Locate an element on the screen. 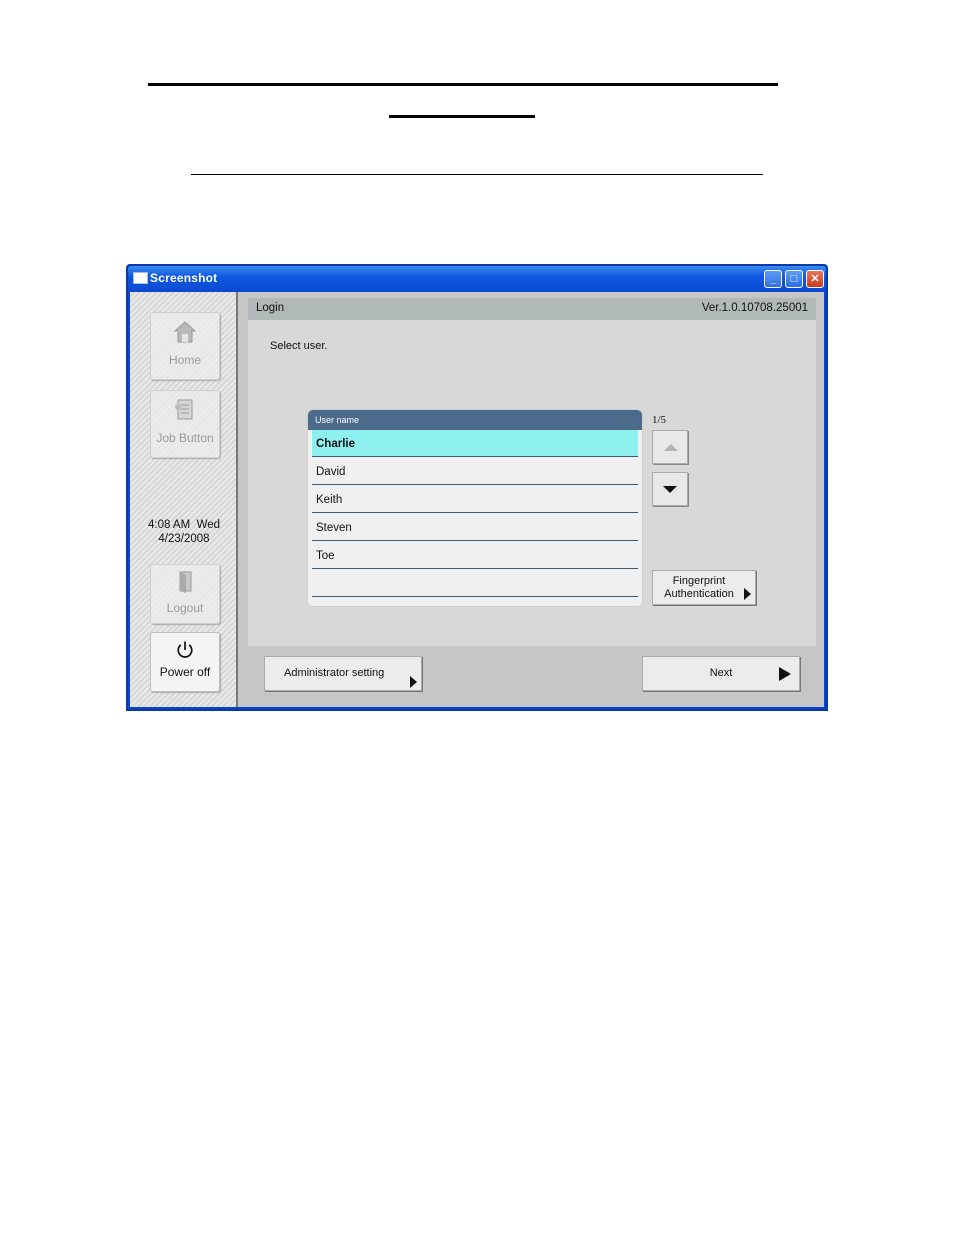 The height and width of the screenshot is (1235, 954). power-icon is located at coordinates (185, 649).